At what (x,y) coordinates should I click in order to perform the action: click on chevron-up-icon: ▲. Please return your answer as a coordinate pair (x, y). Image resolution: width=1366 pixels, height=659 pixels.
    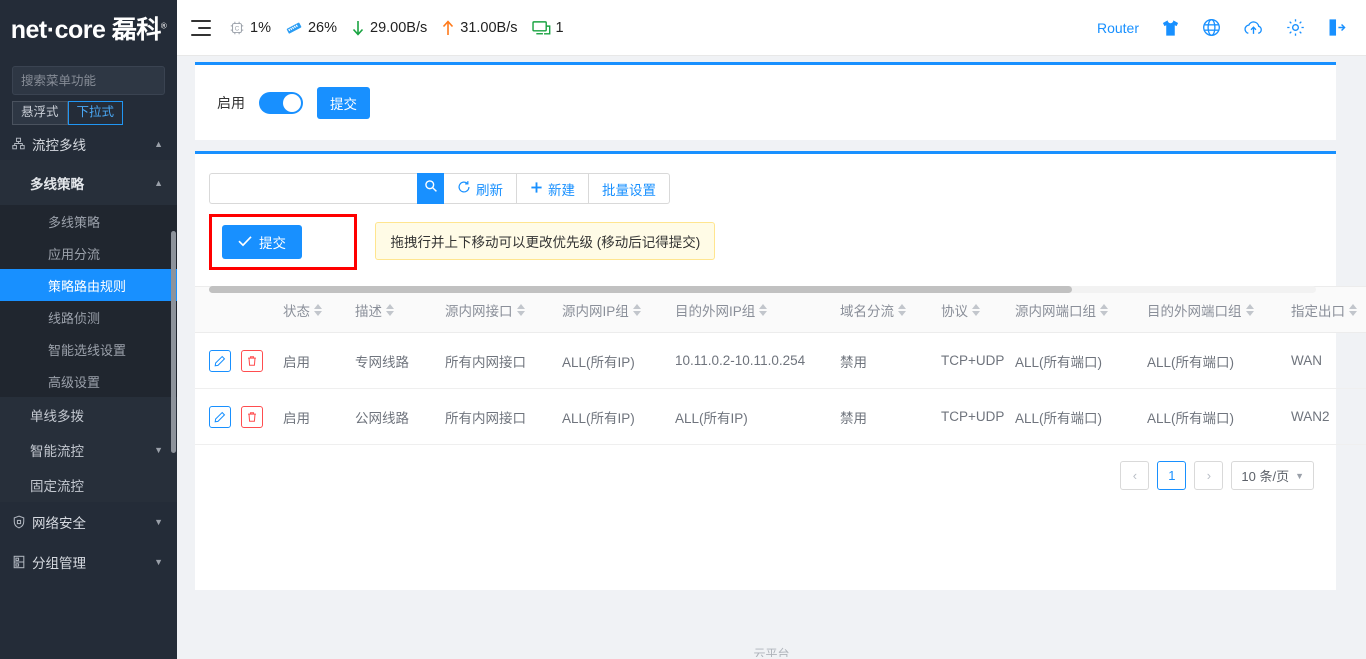
    Looking at the image, I should click on (158, 182).